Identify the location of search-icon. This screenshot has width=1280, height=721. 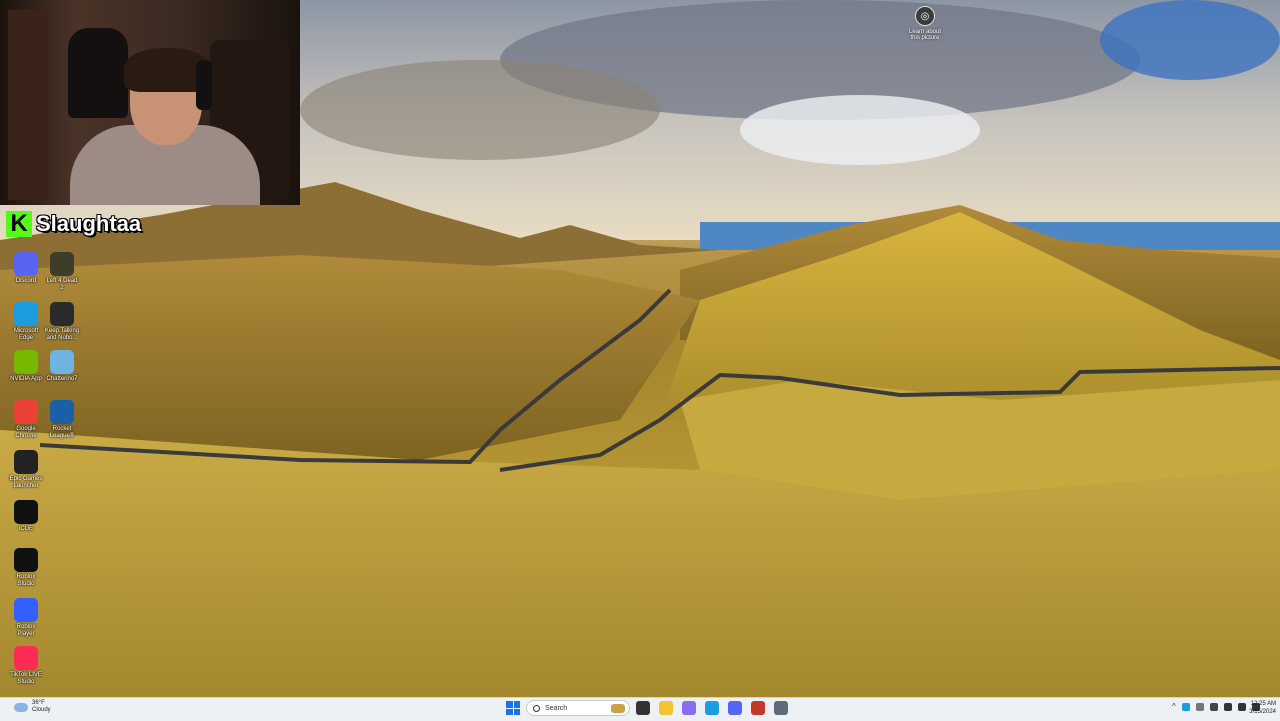
(536, 708).